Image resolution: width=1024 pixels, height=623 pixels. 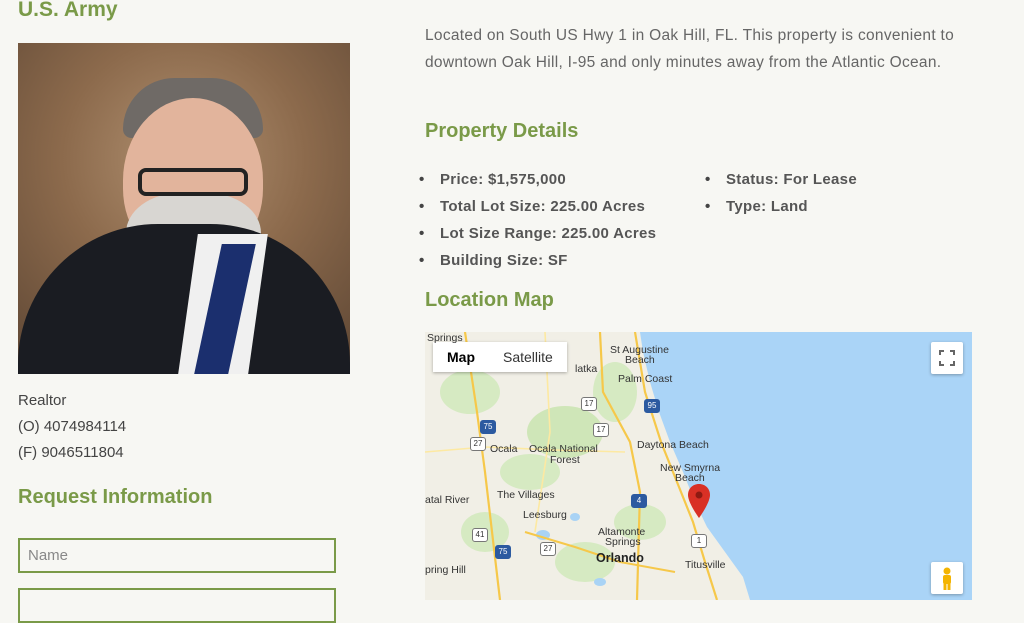 I want to click on map-label-st-augustine-beach: Beach, so click(x=640, y=360).